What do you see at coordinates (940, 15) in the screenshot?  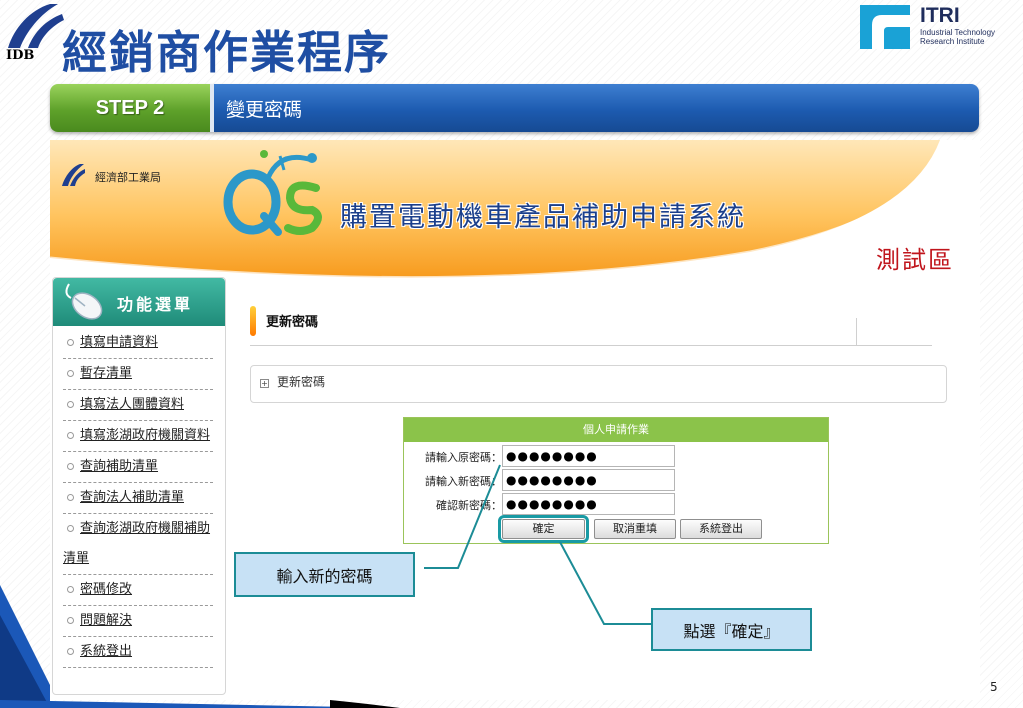 I see `itri-name: ITRI` at bounding box center [940, 15].